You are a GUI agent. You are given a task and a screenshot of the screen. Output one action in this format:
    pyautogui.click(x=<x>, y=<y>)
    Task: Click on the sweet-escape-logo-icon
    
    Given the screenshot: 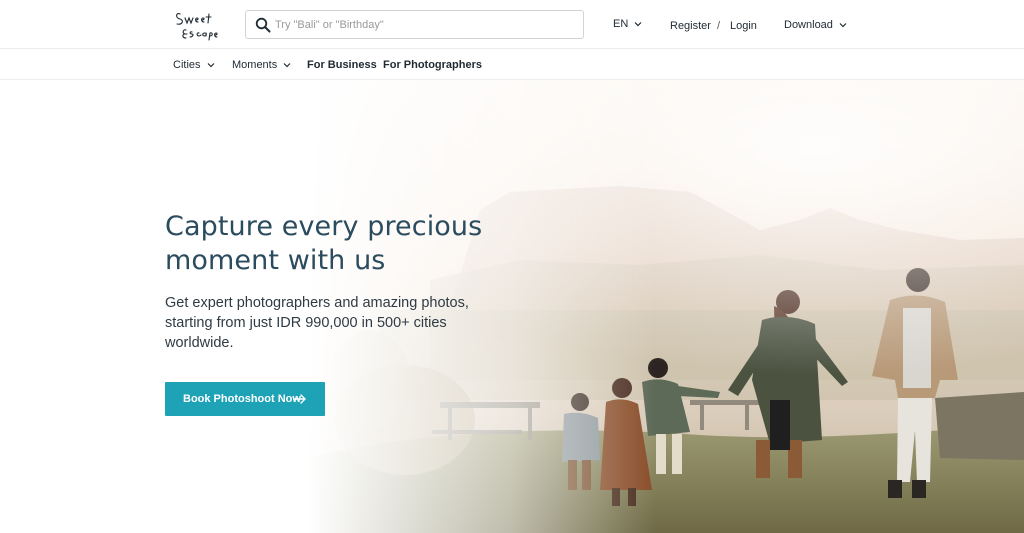 What is the action you would take?
    pyautogui.click(x=197, y=27)
    